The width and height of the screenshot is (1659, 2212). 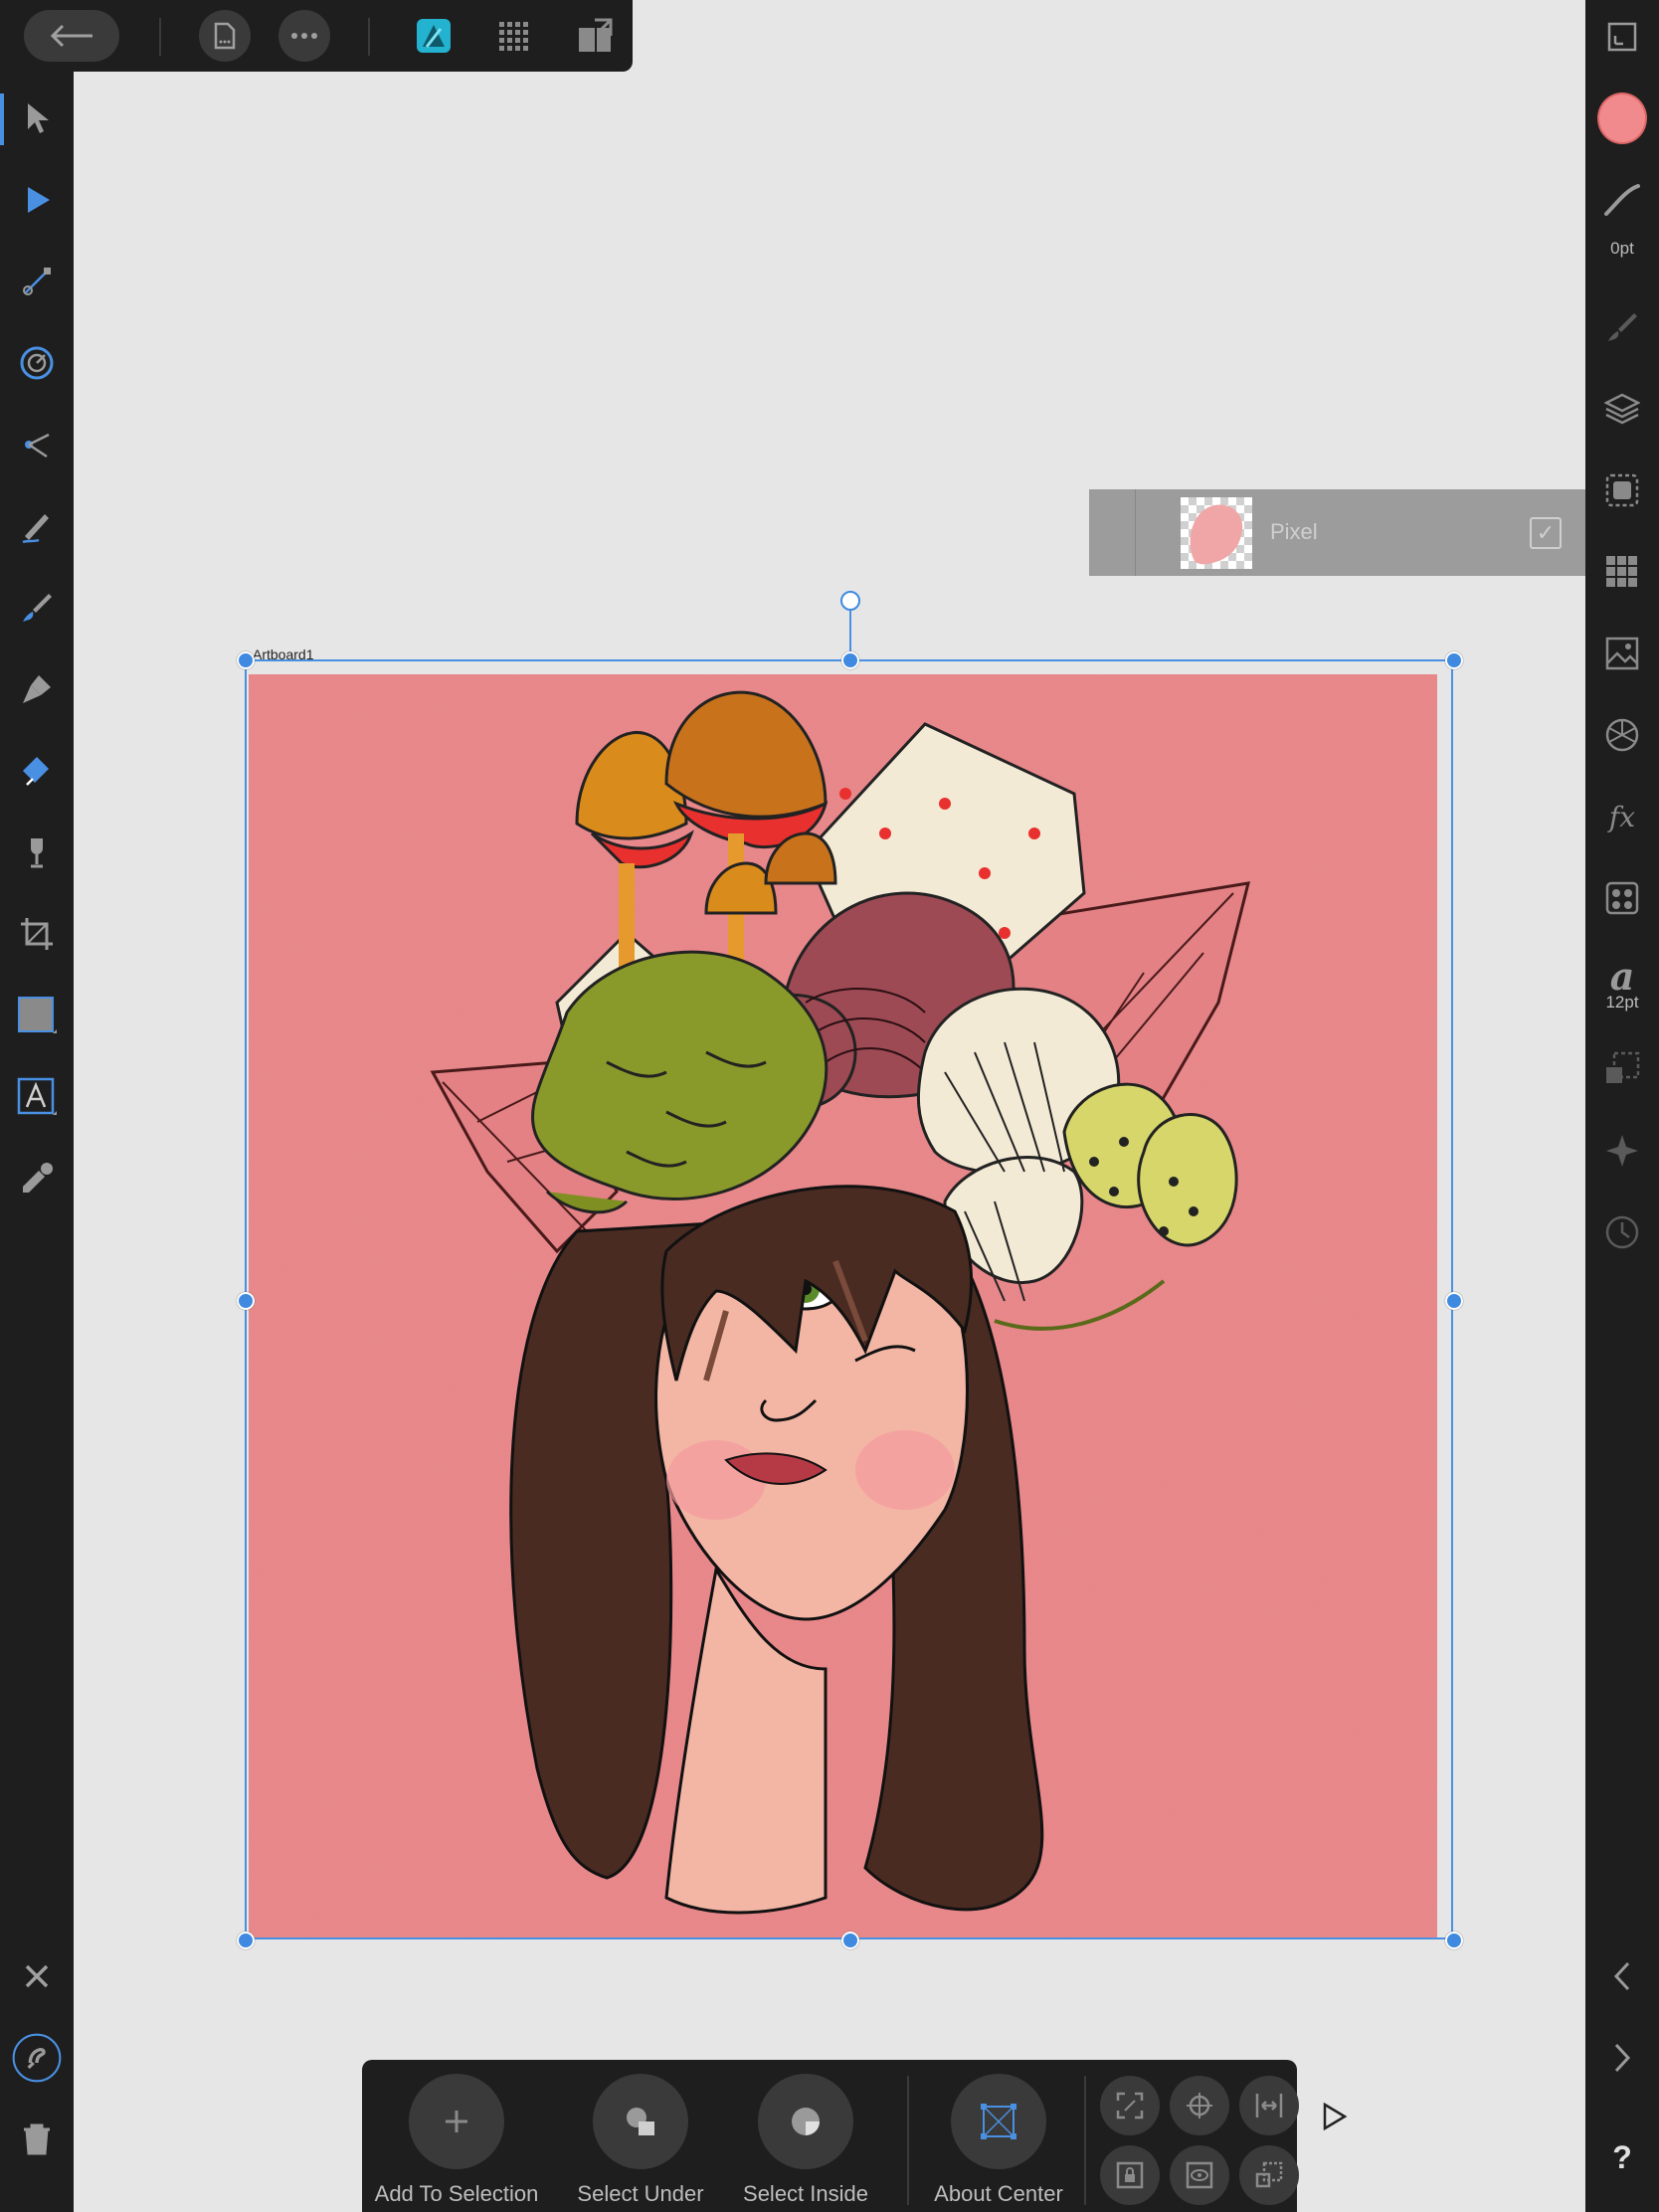 What do you see at coordinates (1130, 2175) in the screenshot?
I see `lock-children-button` at bounding box center [1130, 2175].